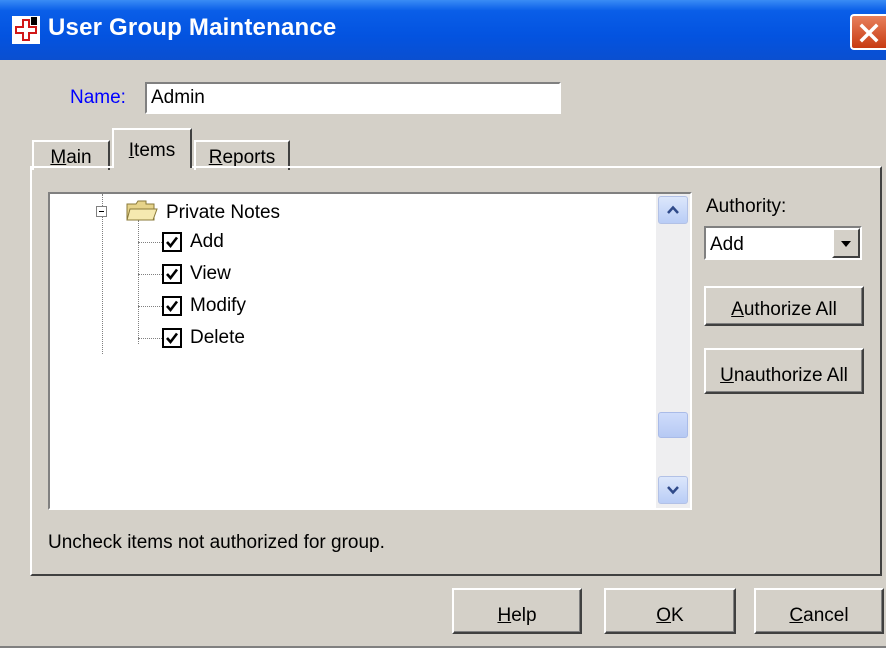 The image size is (886, 648). Describe the element at coordinates (223, 212) in the screenshot. I see `tree-node-label: Private Notes` at that location.